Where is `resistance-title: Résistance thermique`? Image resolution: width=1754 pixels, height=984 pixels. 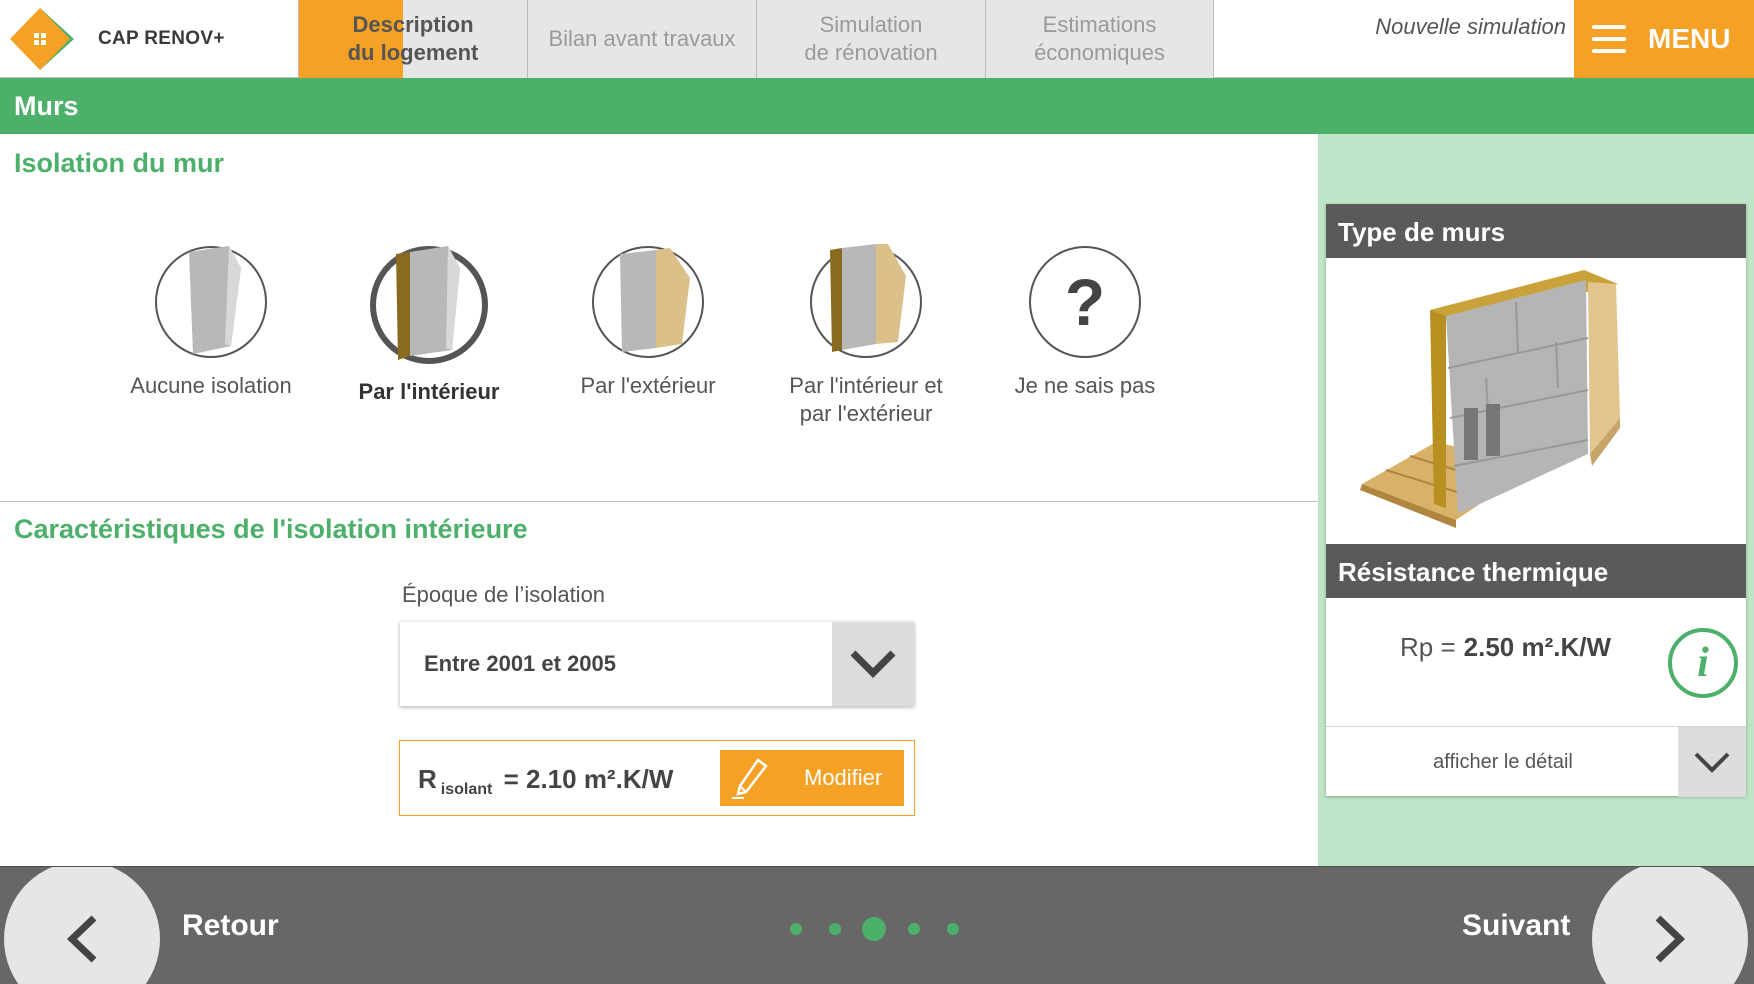
resistance-title: Résistance thermique is located at coordinates (1536, 571).